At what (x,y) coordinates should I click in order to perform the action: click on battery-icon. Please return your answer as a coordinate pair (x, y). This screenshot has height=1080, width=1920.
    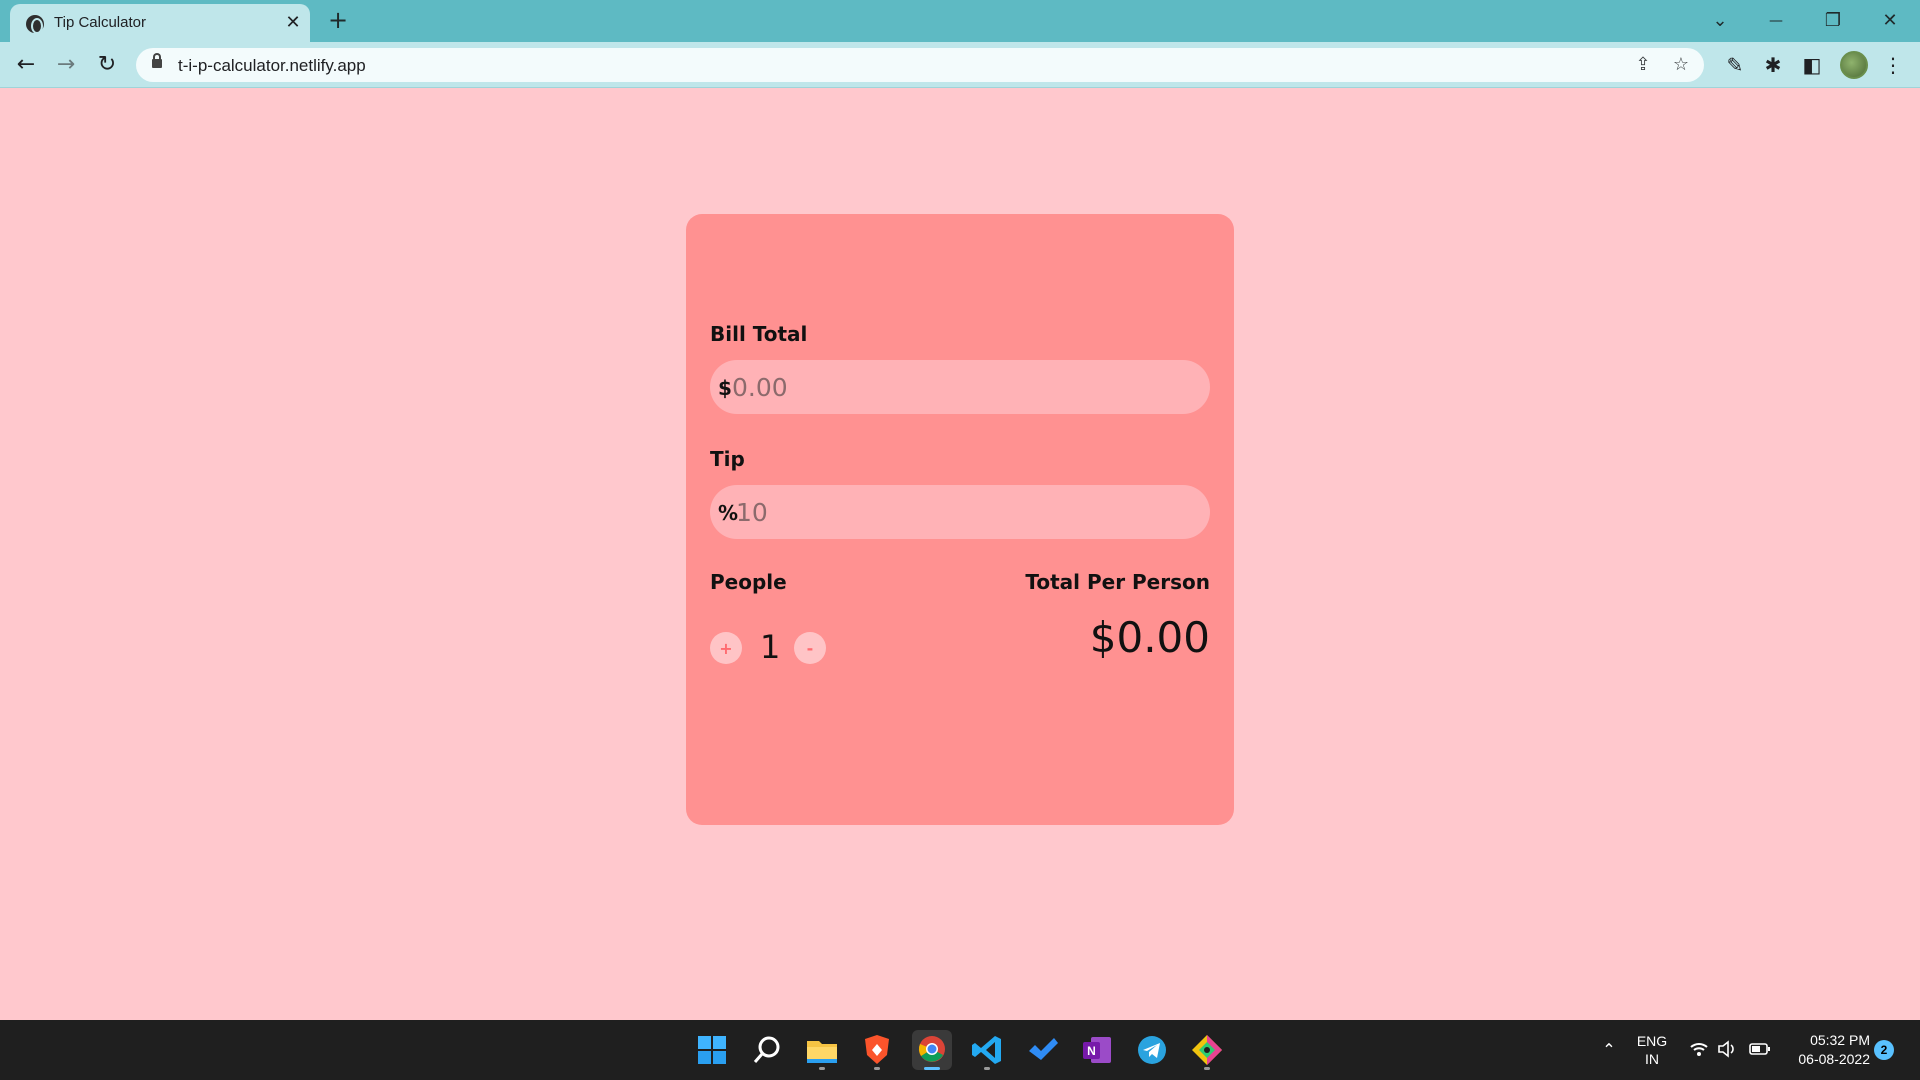
    Looking at the image, I should click on (1760, 1050).